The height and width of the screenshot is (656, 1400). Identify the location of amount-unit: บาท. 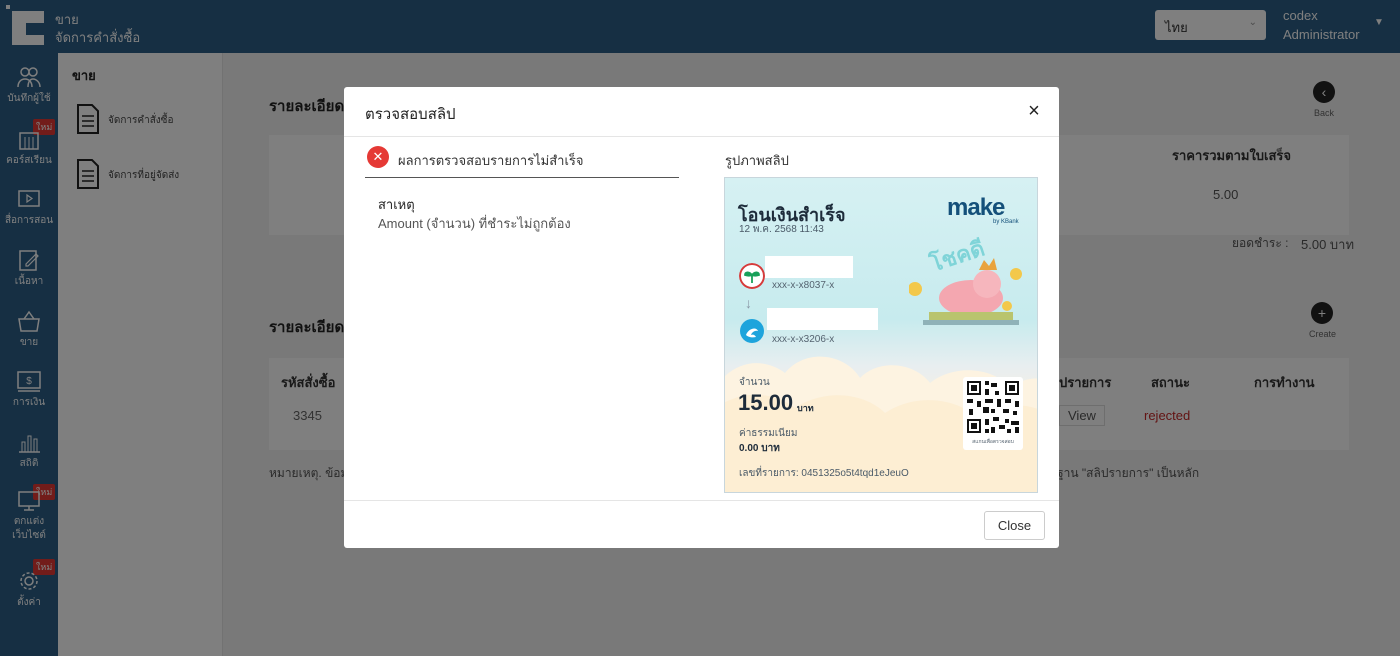
(805, 408).